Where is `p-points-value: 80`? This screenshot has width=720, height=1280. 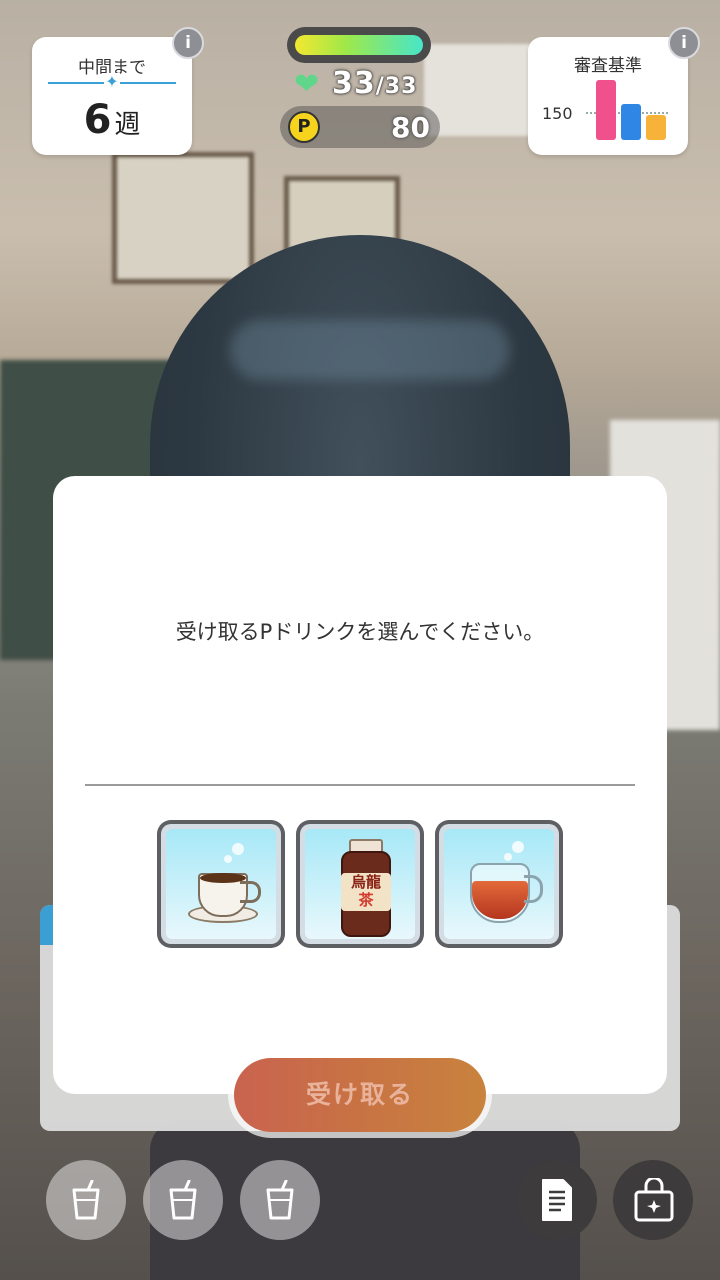 p-points-value: 80 is located at coordinates (410, 127).